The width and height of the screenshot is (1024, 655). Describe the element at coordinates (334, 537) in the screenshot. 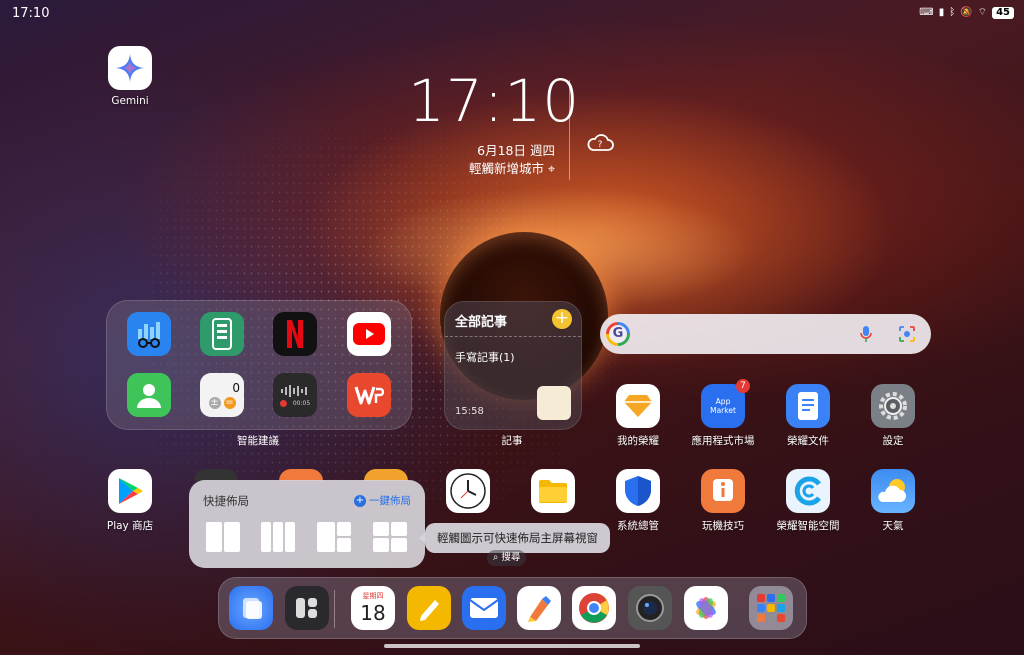

I see `layout-left-one-right-two-option` at that location.